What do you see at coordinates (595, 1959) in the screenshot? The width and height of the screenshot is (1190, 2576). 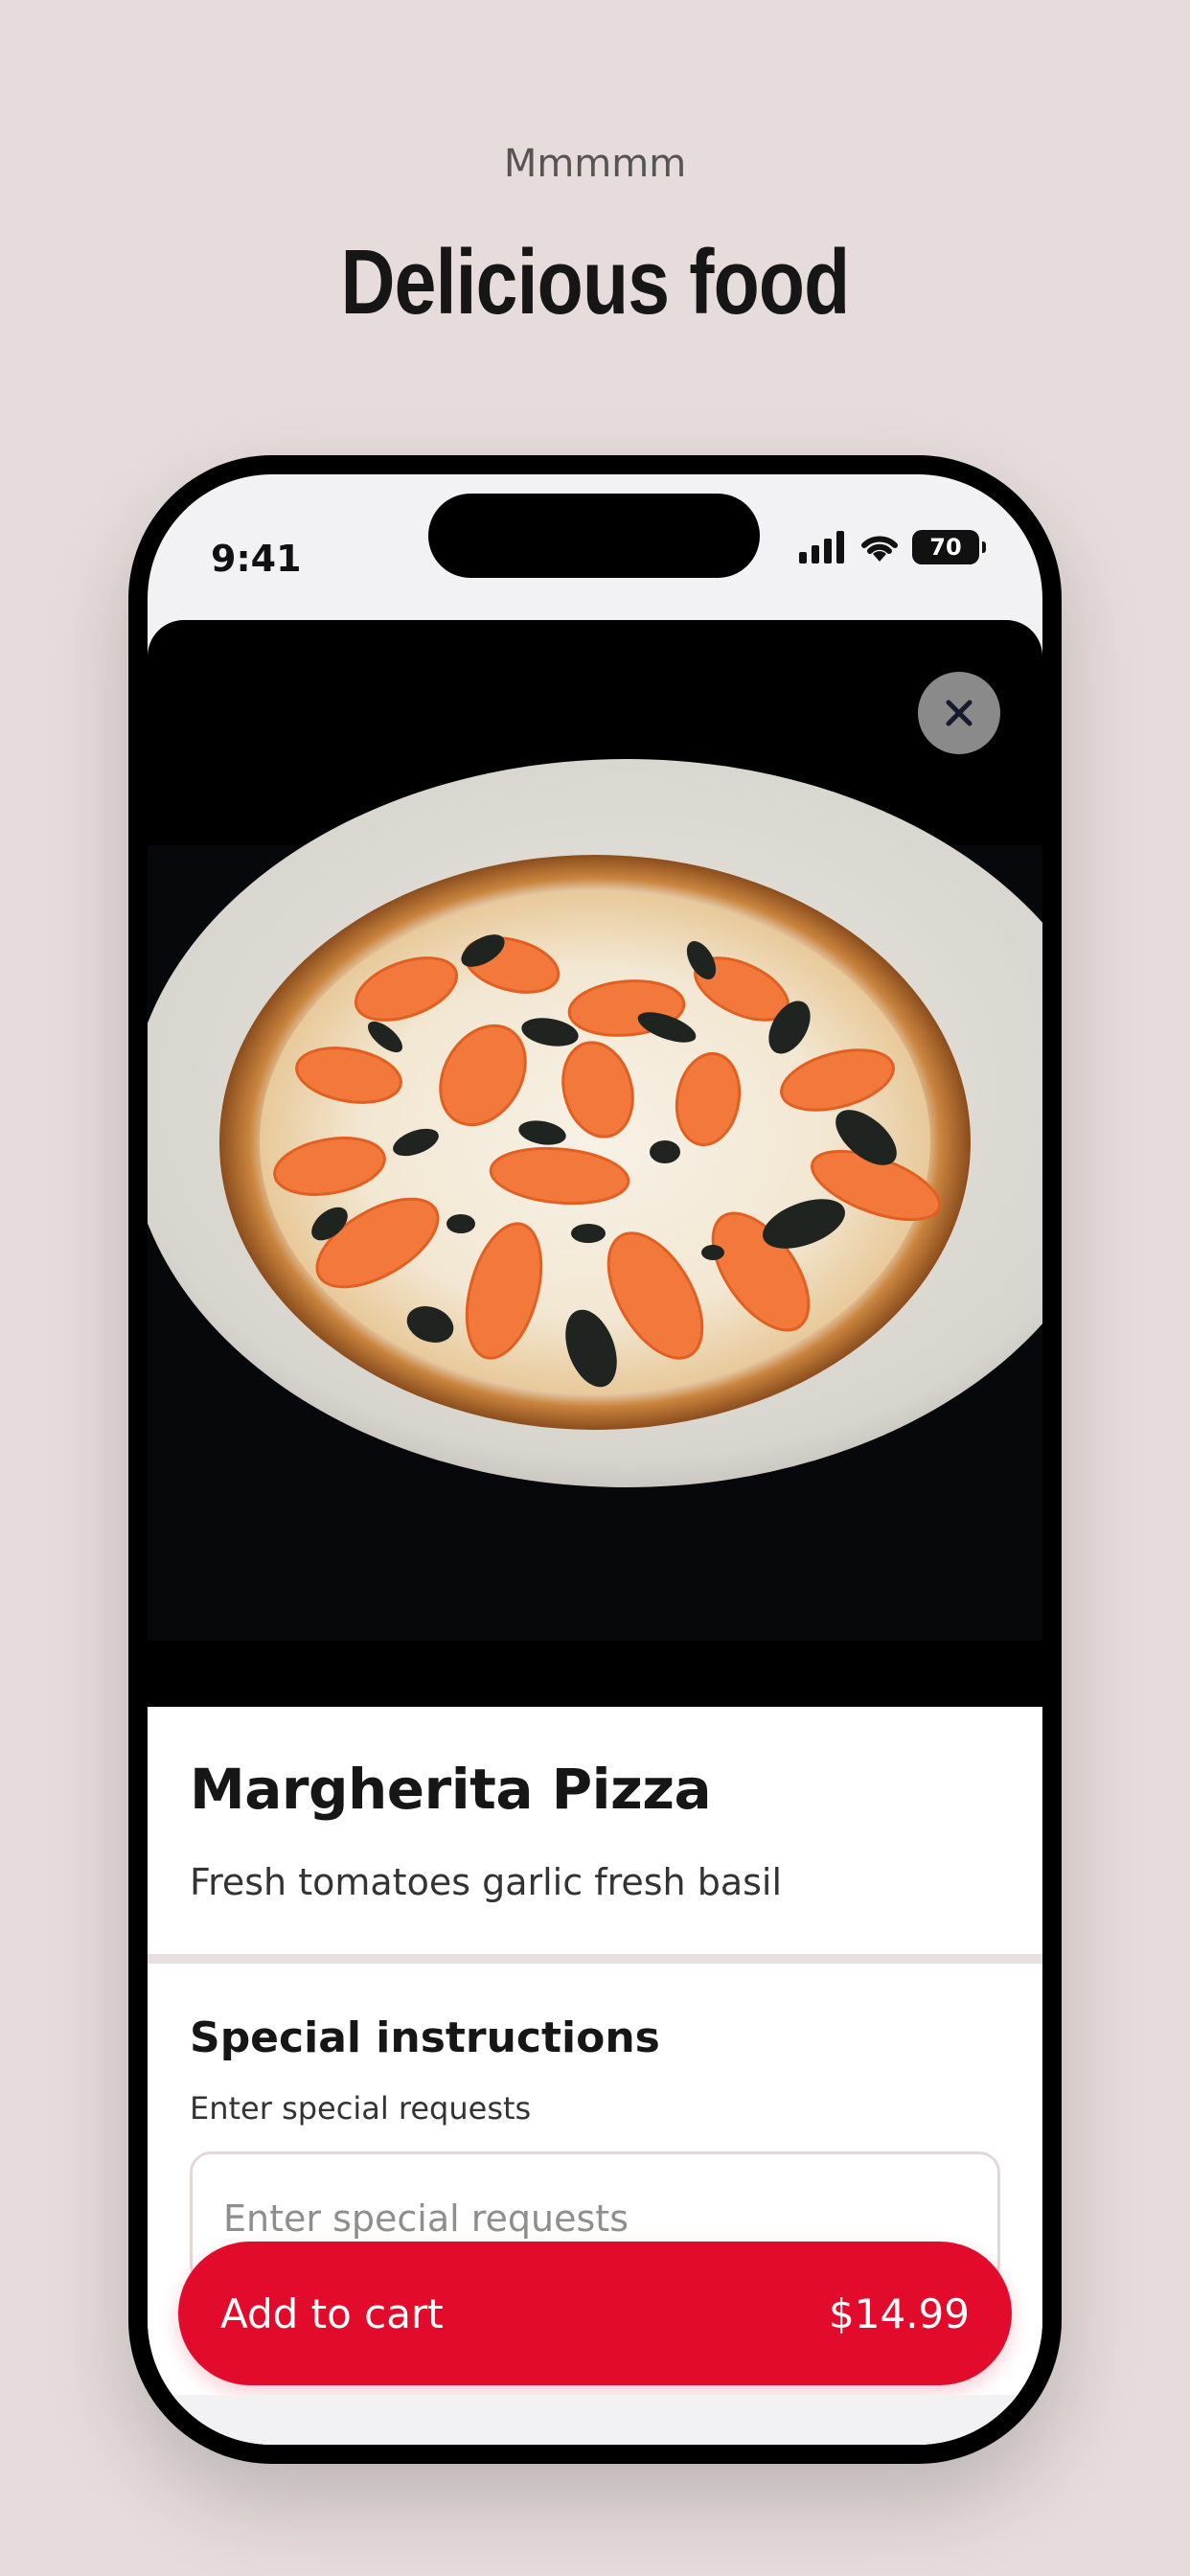 I see `section-divider` at bounding box center [595, 1959].